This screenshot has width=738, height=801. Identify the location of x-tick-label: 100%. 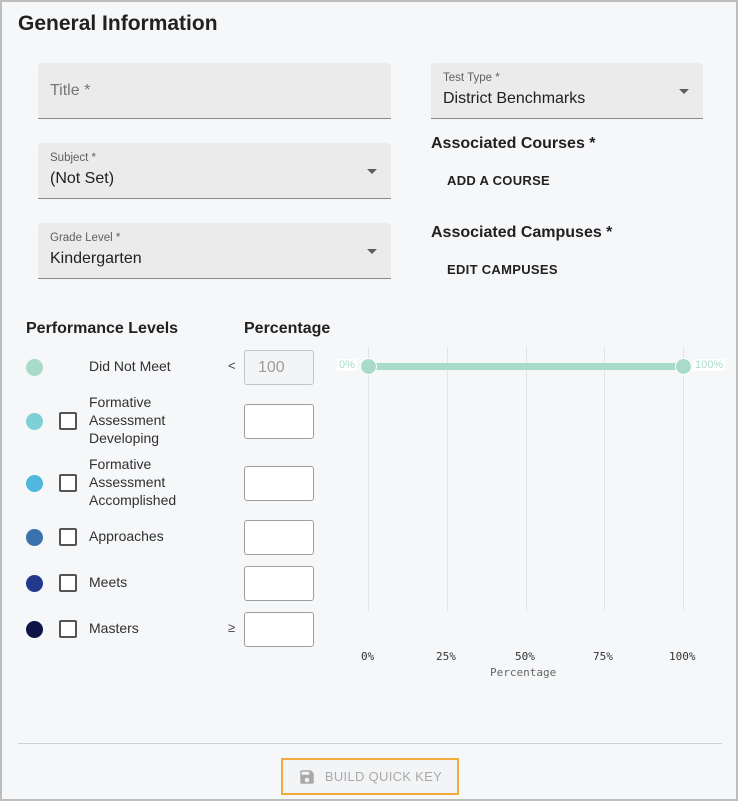
(682, 656).